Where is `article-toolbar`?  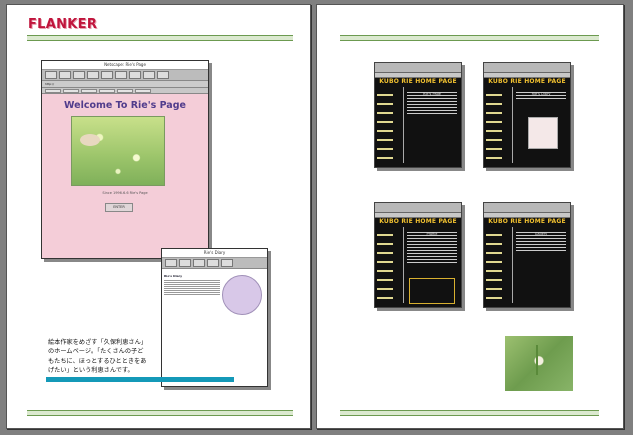 article-toolbar is located at coordinates (214, 263).